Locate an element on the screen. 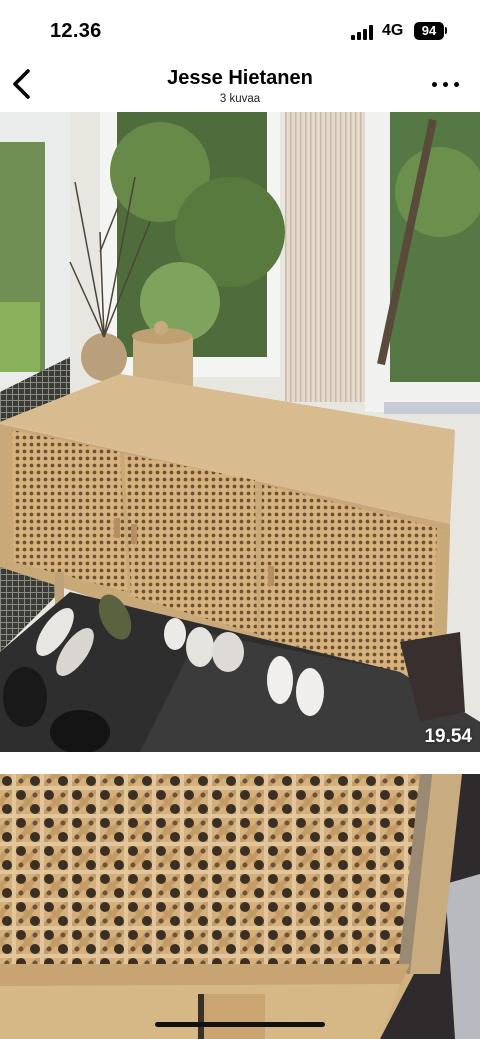 The width and height of the screenshot is (480, 1039). page-title: Jesse Hietanen is located at coordinates (240, 78).